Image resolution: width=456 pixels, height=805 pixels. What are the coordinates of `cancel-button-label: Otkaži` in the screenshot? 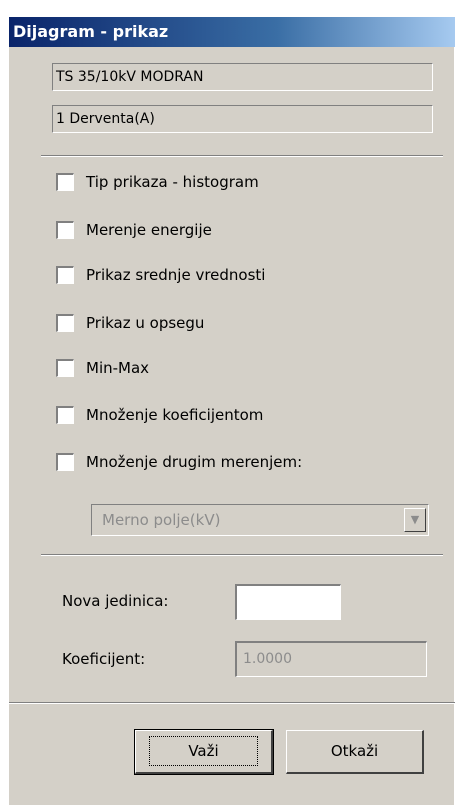 It's located at (354, 751).